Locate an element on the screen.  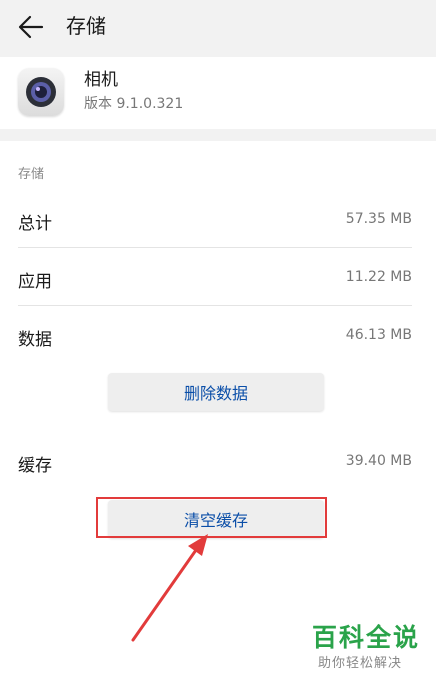
back-arrow-icon is located at coordinates (31, 27).